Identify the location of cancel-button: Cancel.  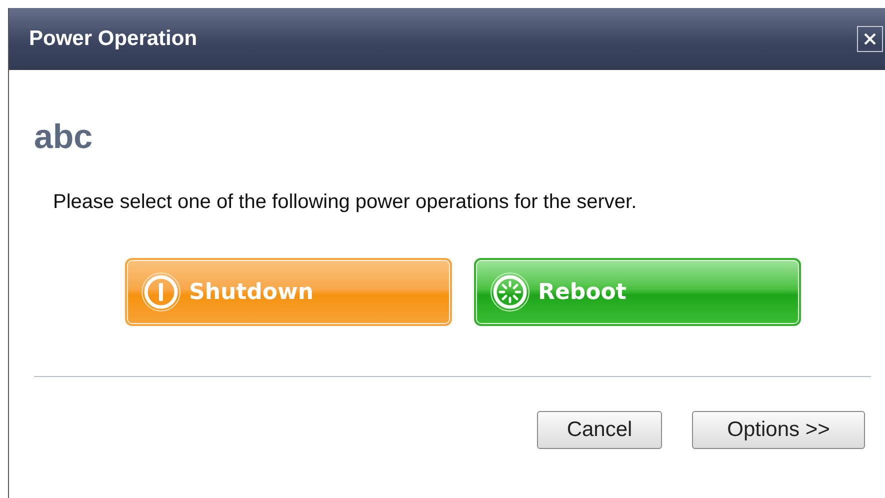
(599, 430).